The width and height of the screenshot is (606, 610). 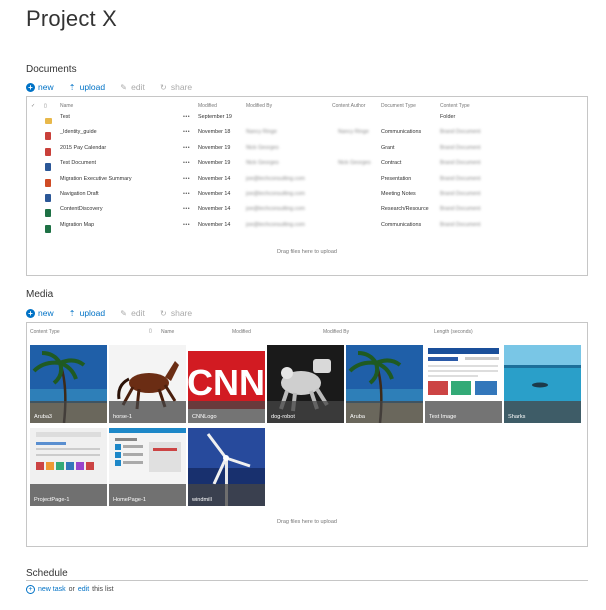 What do you see at coordinates (65, 117) in the screenshot?
I see `row-name: Test` at bounding box center [65, 117].